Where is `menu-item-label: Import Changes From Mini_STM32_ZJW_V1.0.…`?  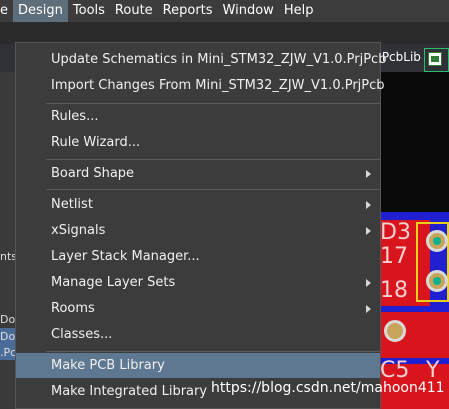
menu-item-label: Import Changes From Mini_STM32_ZJW_V1.0.… is located at coordinates (218, 85).